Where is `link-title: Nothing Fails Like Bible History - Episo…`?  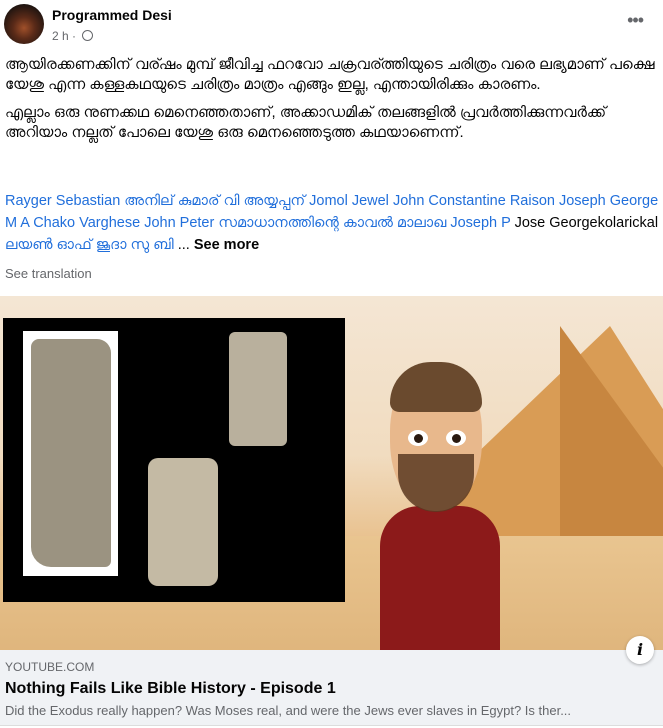
link-title: Nothing Fails Like Bible History - Episo… is located at coordinates (170, 689).